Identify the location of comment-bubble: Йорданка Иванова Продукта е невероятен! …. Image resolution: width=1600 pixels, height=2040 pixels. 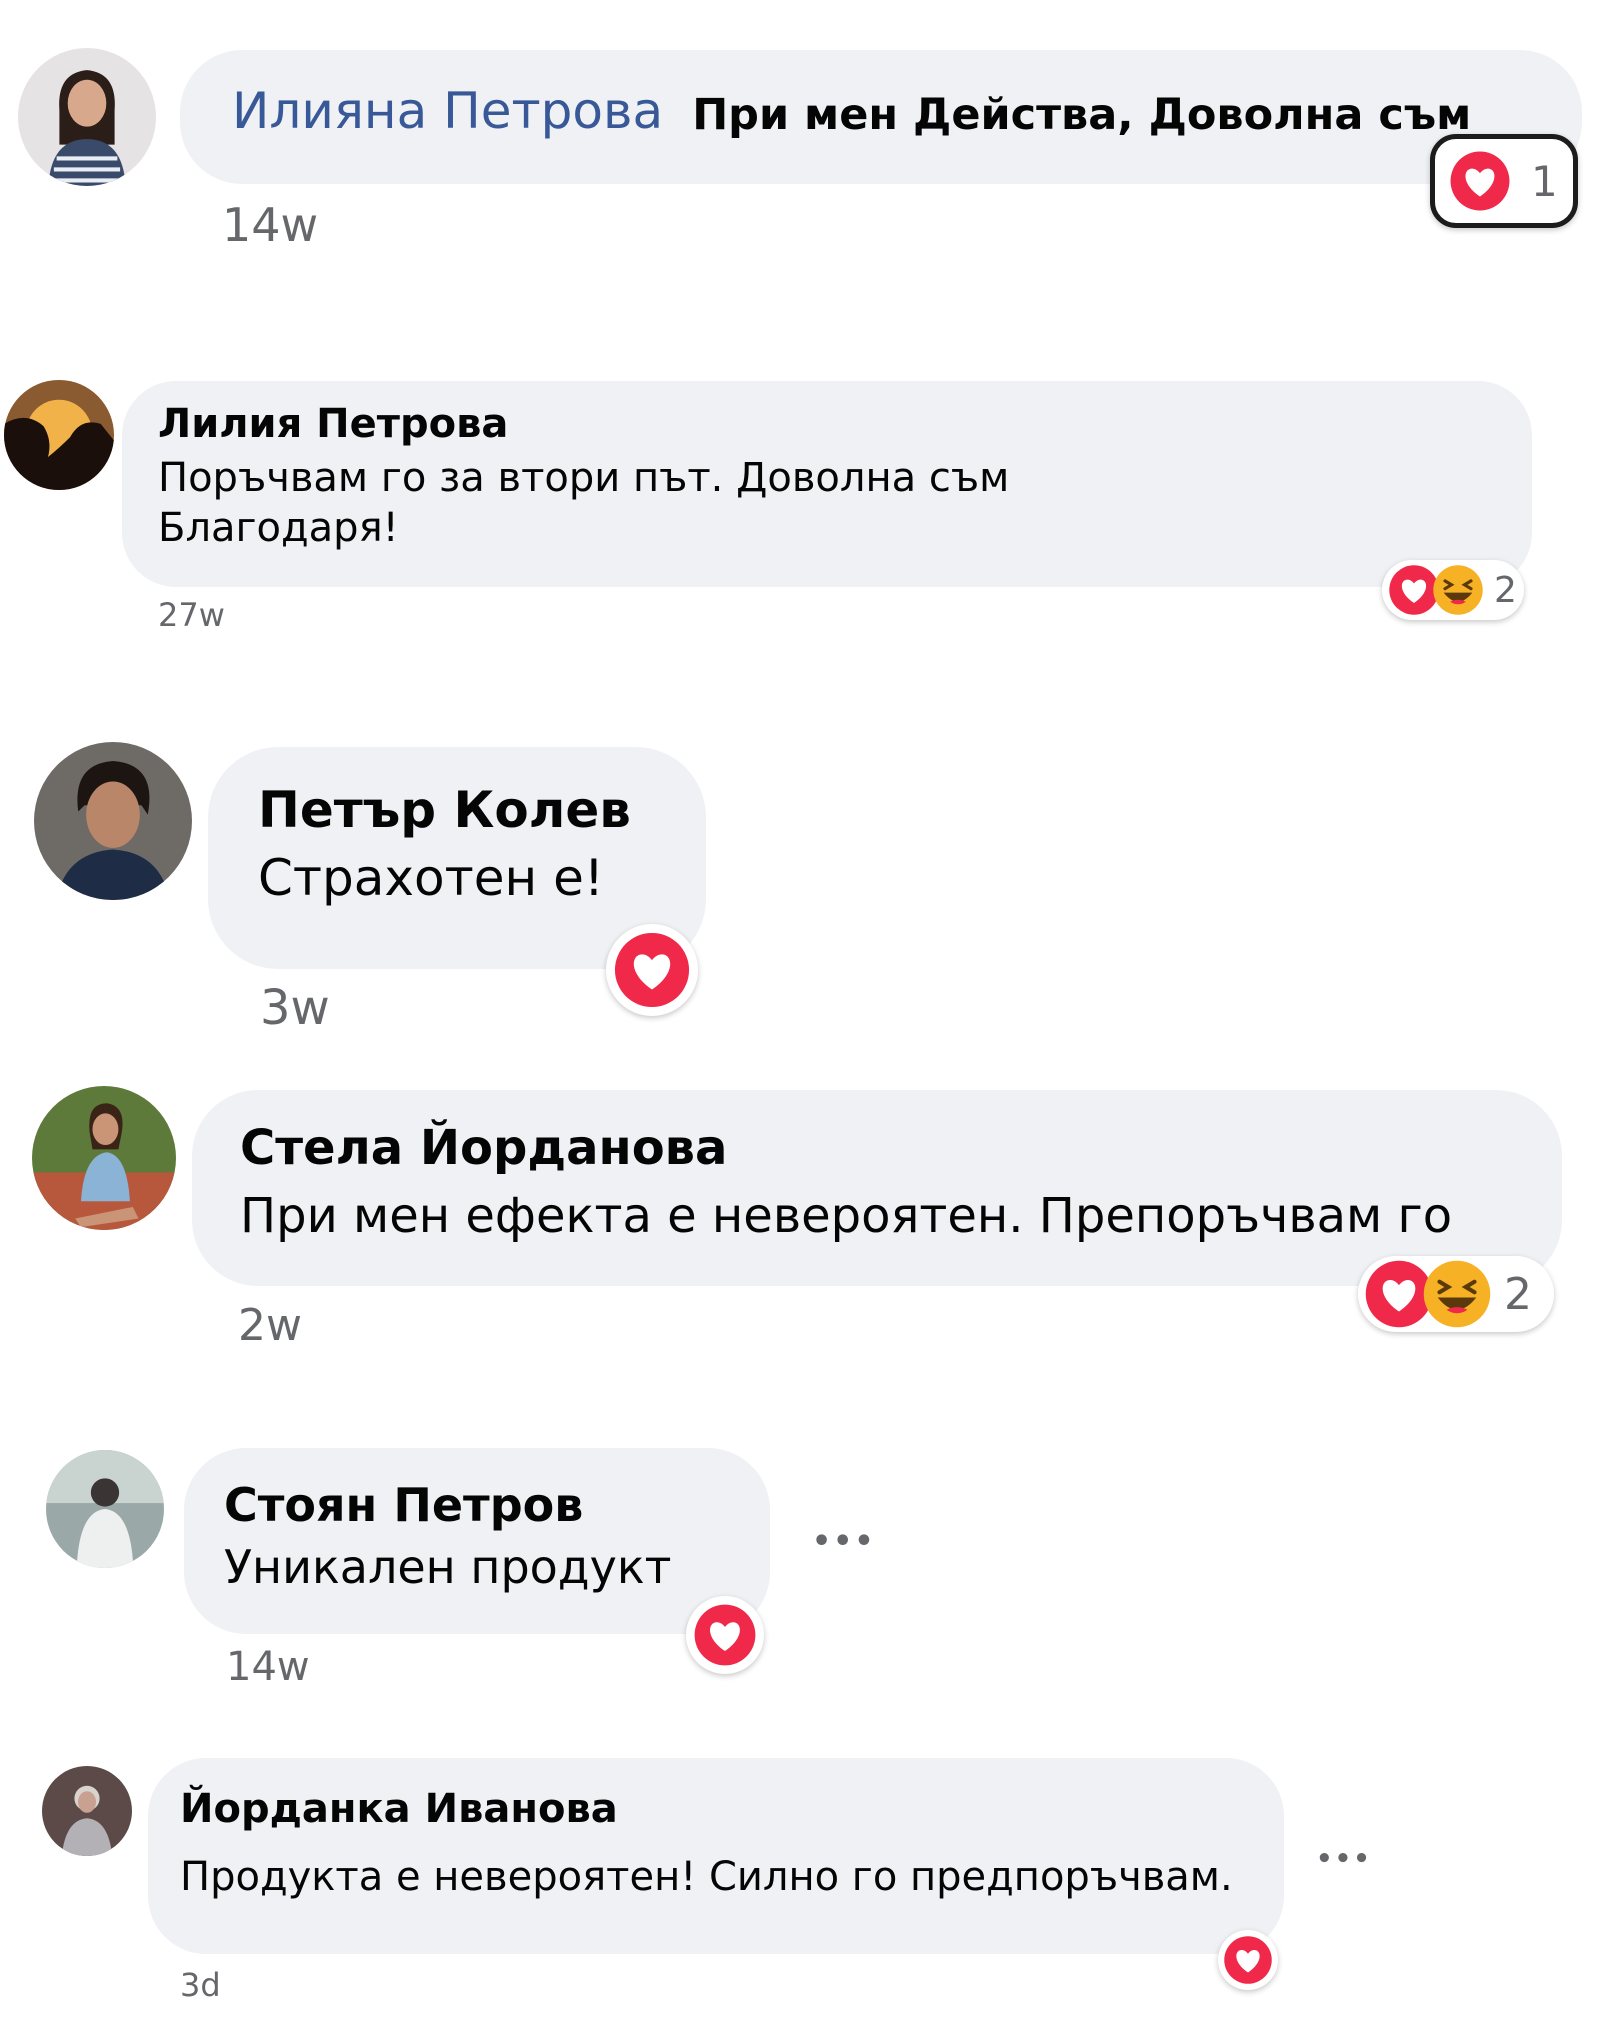
(716, 1856).